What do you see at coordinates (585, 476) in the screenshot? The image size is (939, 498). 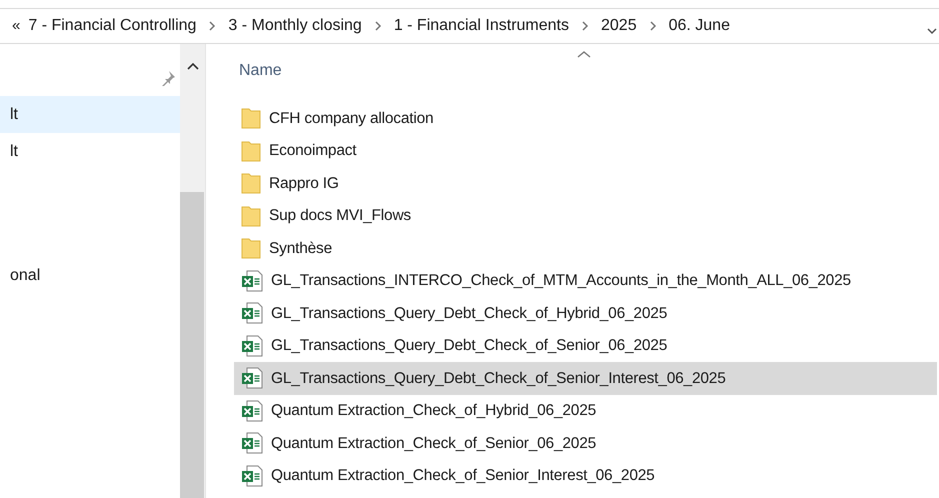 I see `file-row: Quantum Extraction_Check_of_Senior_Interest_06_2025` at bounding box center [585, 476].